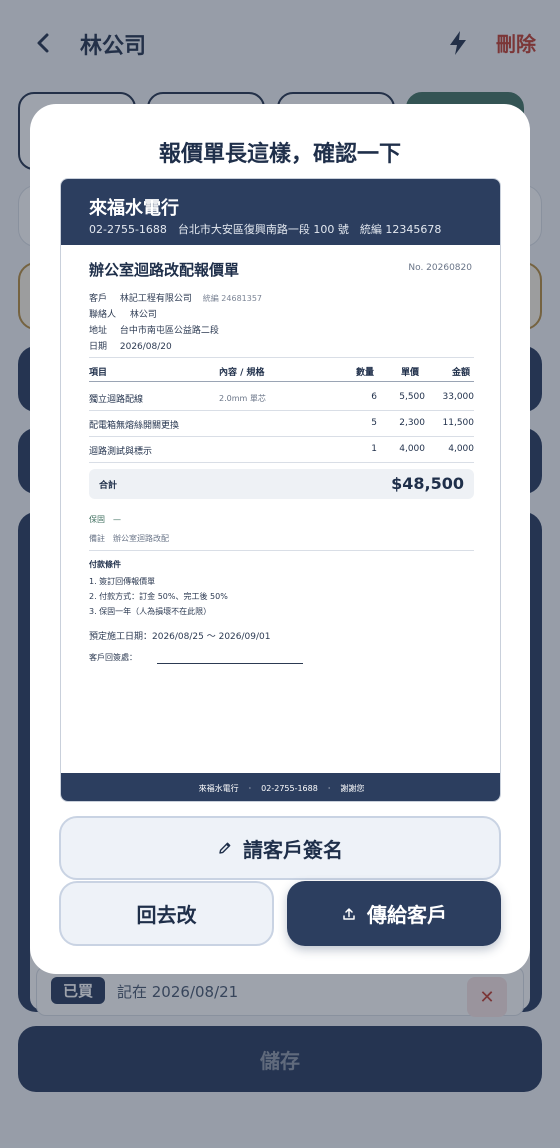 Image resolution: width=560 pixels, height=1148 pixels. I want to click on total-value: $48,500, so click(427, 483).